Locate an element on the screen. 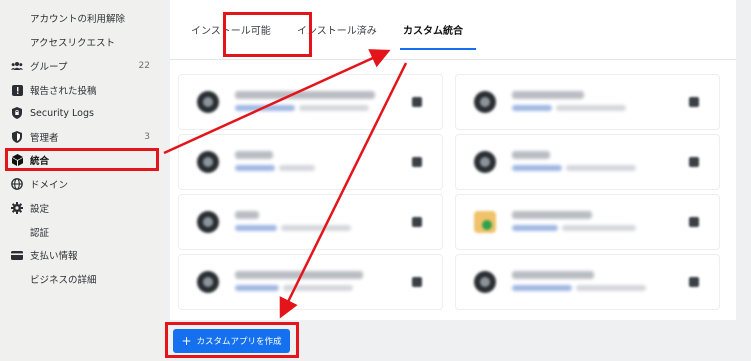 This screenshot has height=361, width=751. sidebar-item-admins: 管理者 3 is located at coordinates (80, 137).